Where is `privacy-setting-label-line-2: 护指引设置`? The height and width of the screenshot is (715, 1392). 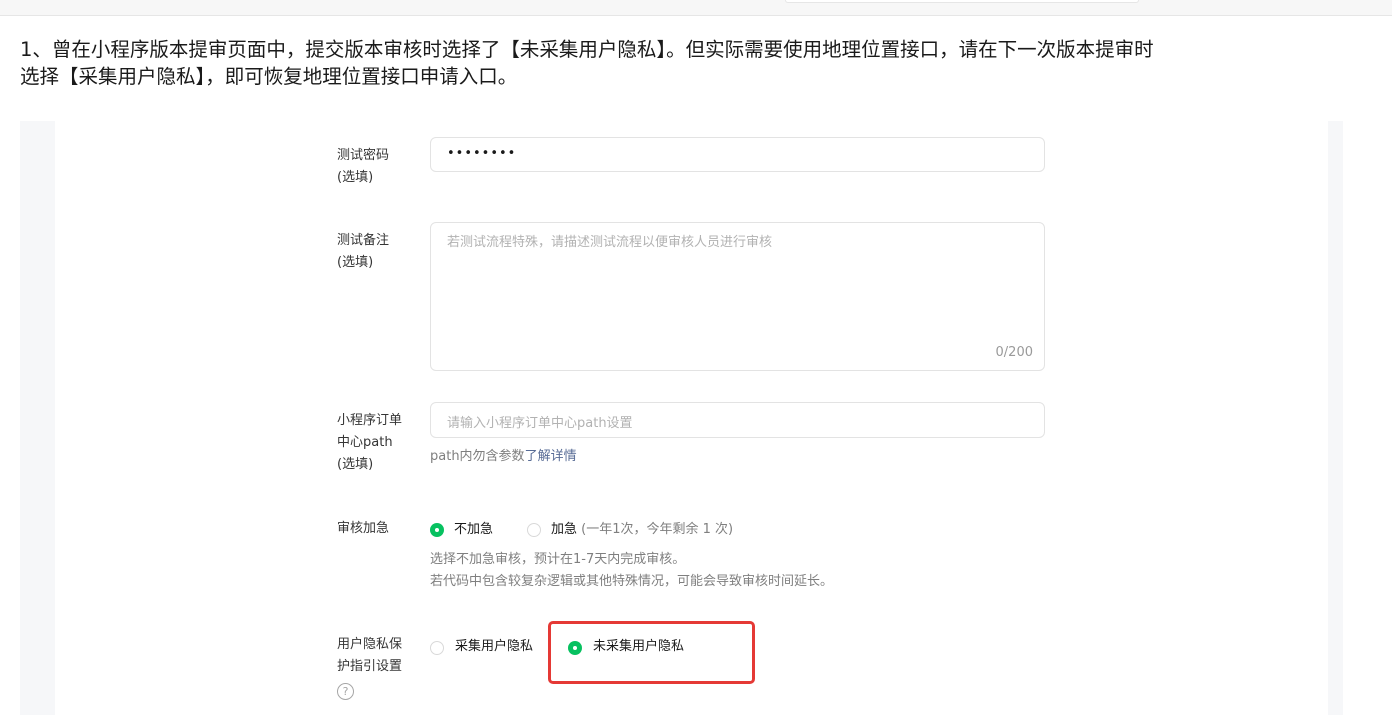
privacy-setting-label-line-2: 护指引设置 is located at coordinates (370, 666).